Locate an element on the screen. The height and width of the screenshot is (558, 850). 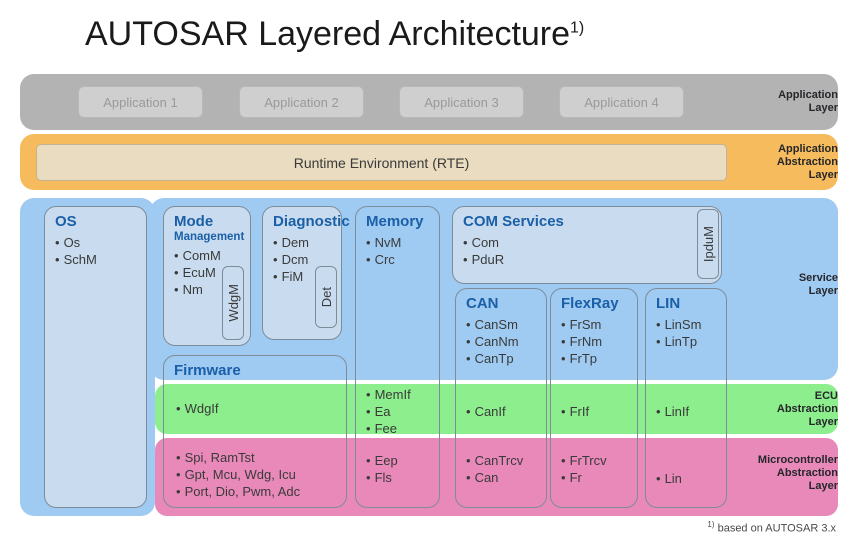
application-box-1: Application 1 is located at coordinates (140, 102).